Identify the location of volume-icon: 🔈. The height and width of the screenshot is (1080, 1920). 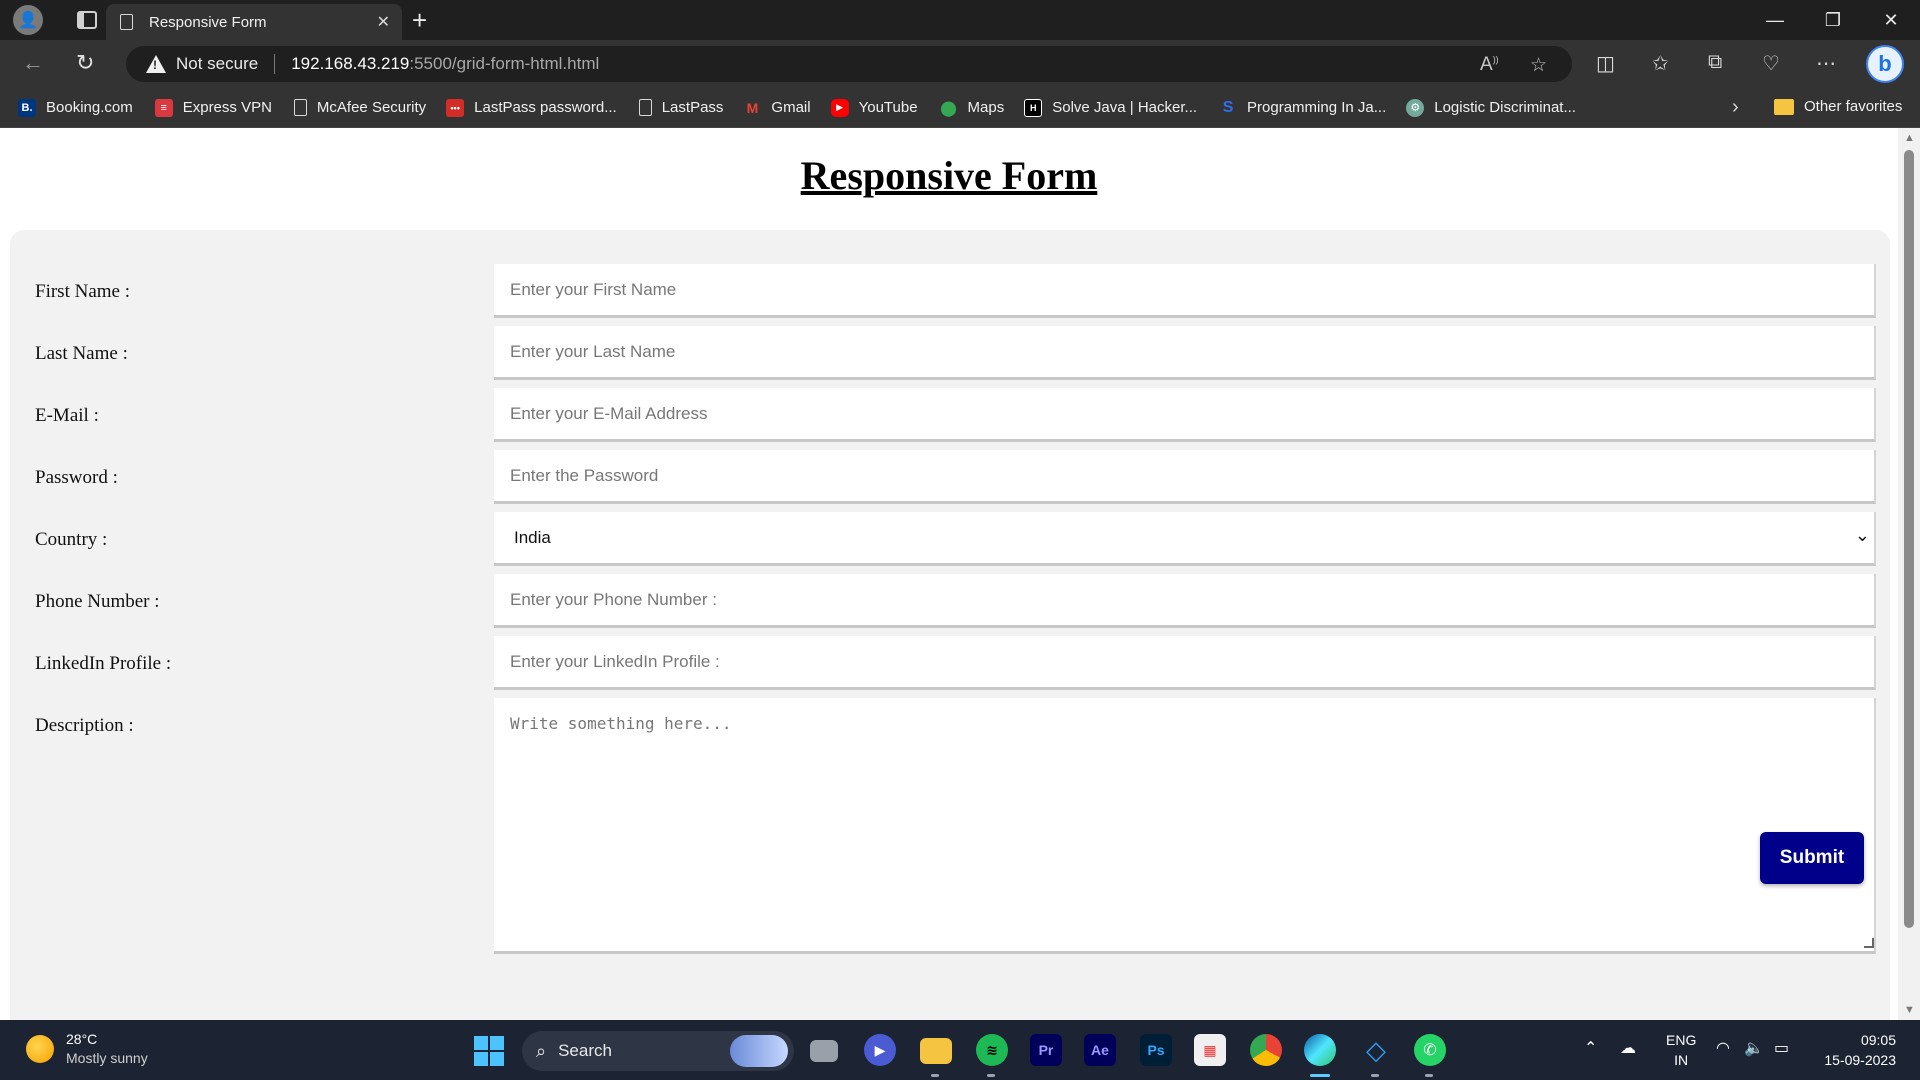
(1754, 1048).